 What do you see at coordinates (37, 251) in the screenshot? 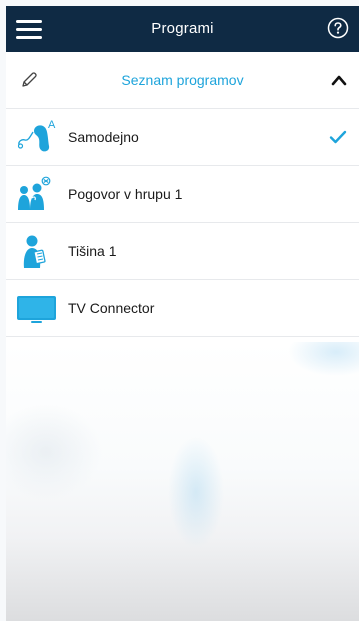
I see `quiet-icon` at bounding box center [37, 251].